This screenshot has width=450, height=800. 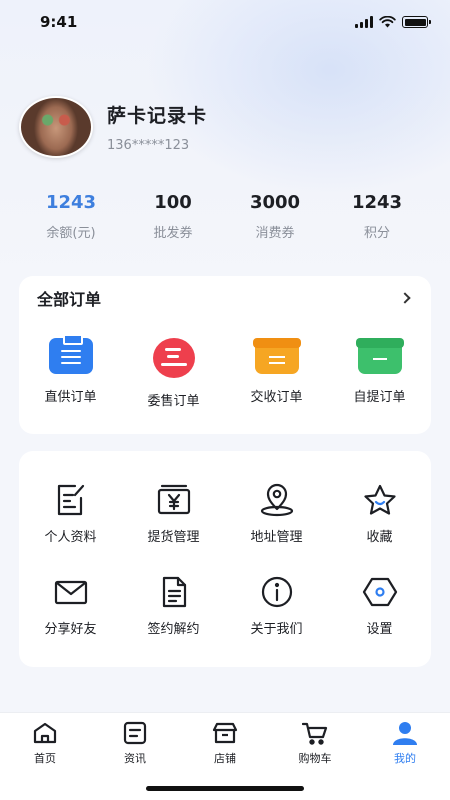 What do you see at coordinates (135, 733) in the screenshot?
I see `news-icon` at bounding box center [135, 733].